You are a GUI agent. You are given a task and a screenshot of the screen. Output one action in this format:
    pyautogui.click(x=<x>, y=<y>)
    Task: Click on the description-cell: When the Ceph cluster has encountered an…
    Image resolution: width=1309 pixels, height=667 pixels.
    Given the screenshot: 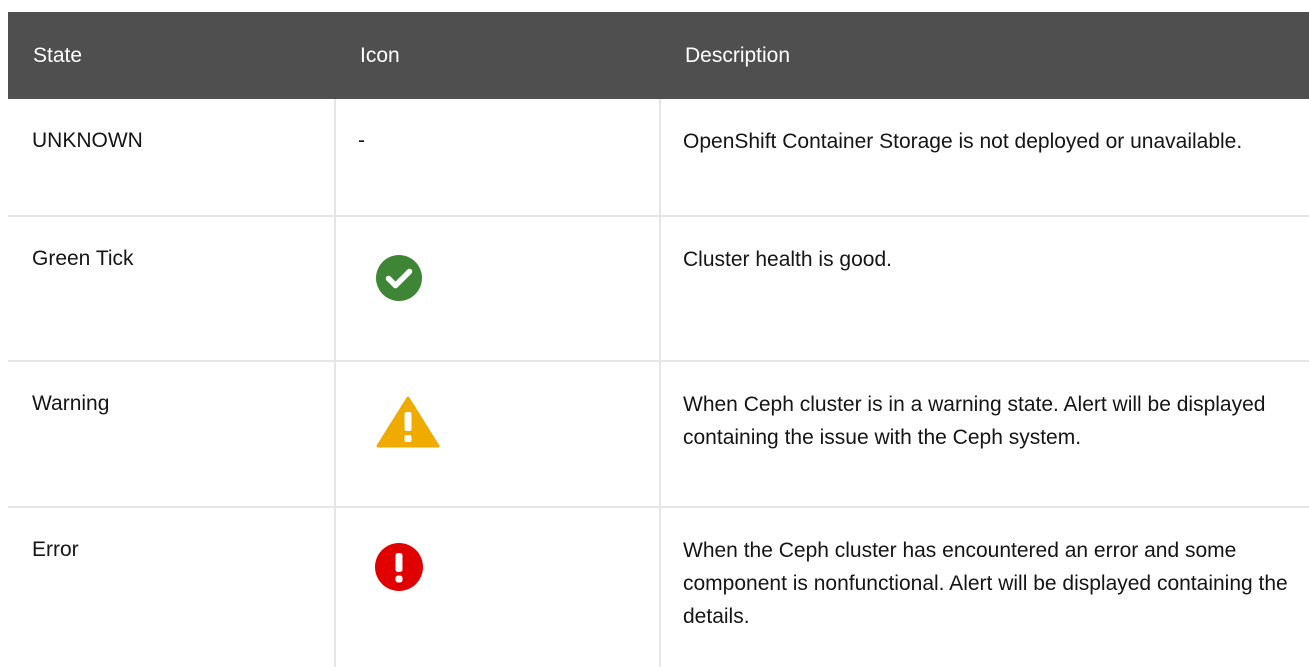 What is the action you would take?
    pyautogui.click(x=984, y=587)
    